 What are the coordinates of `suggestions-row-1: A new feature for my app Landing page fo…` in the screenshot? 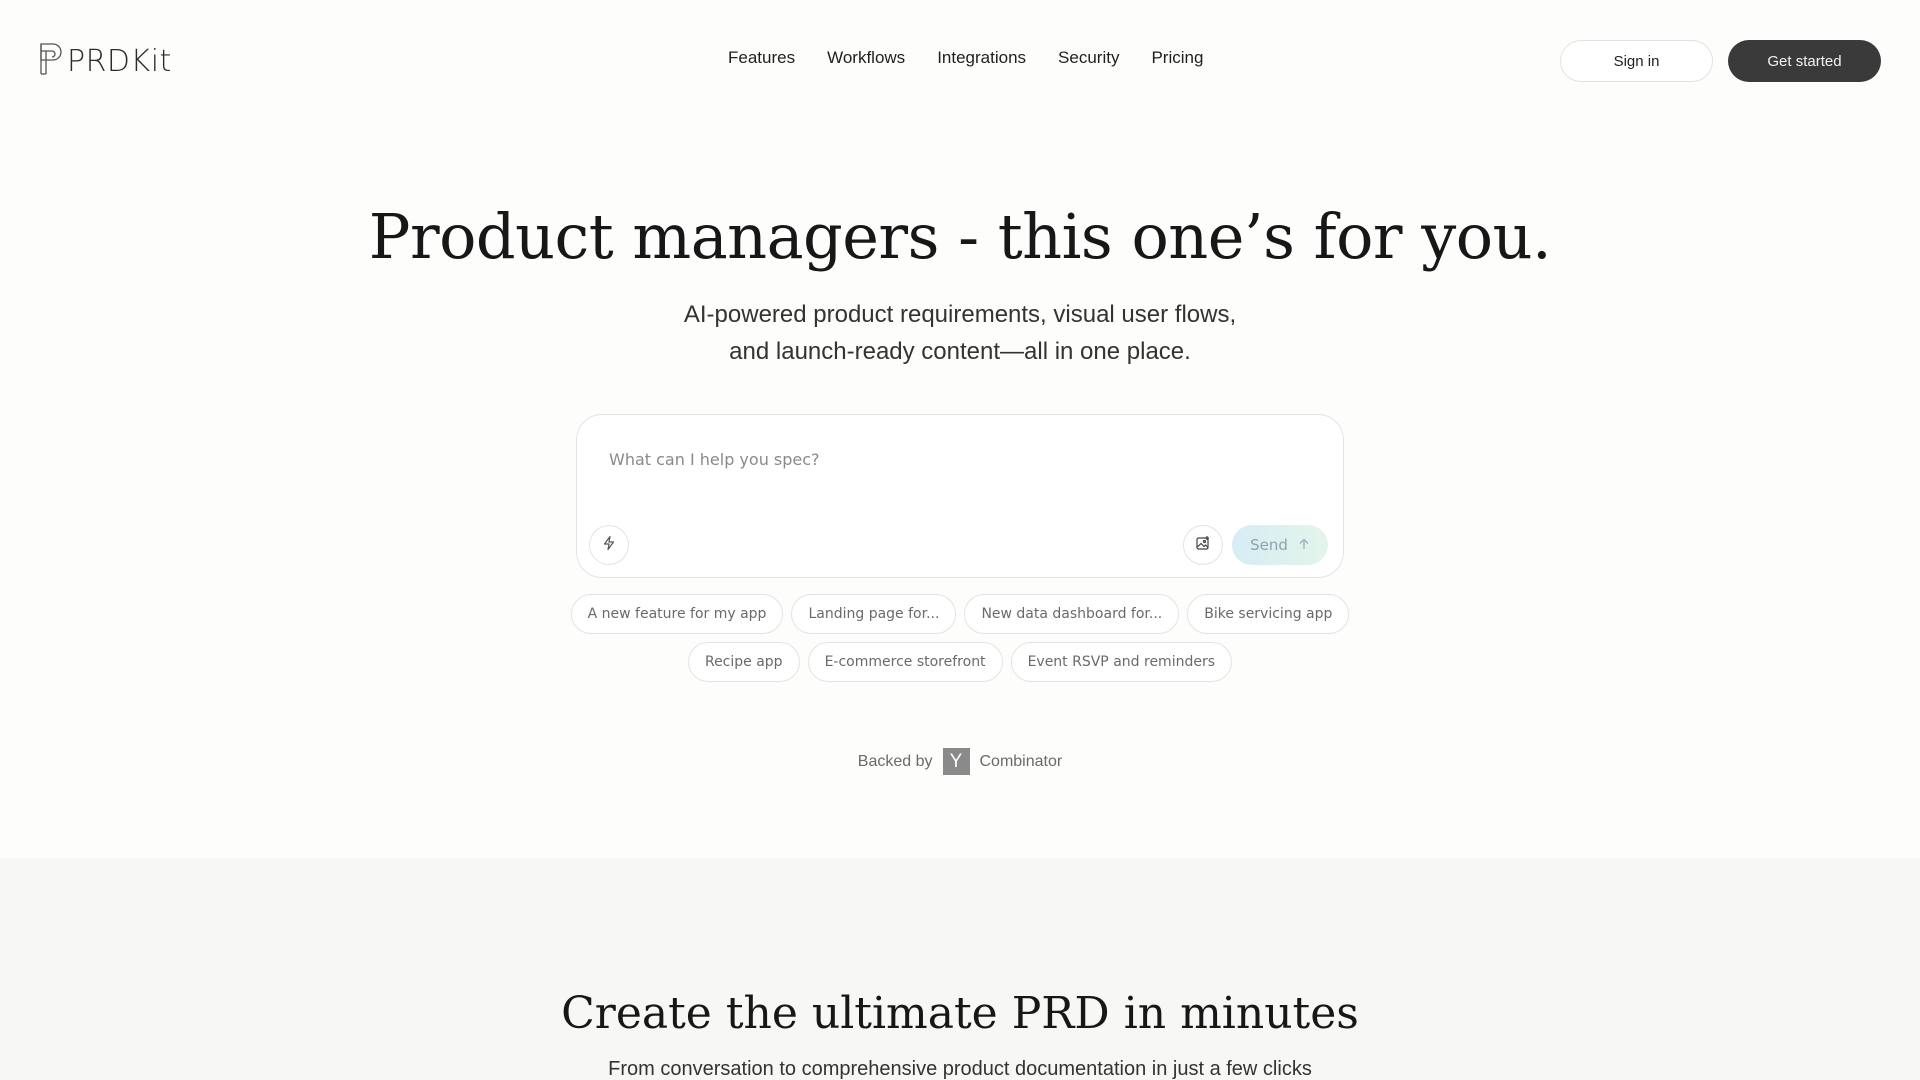 It's located at (960, 614).